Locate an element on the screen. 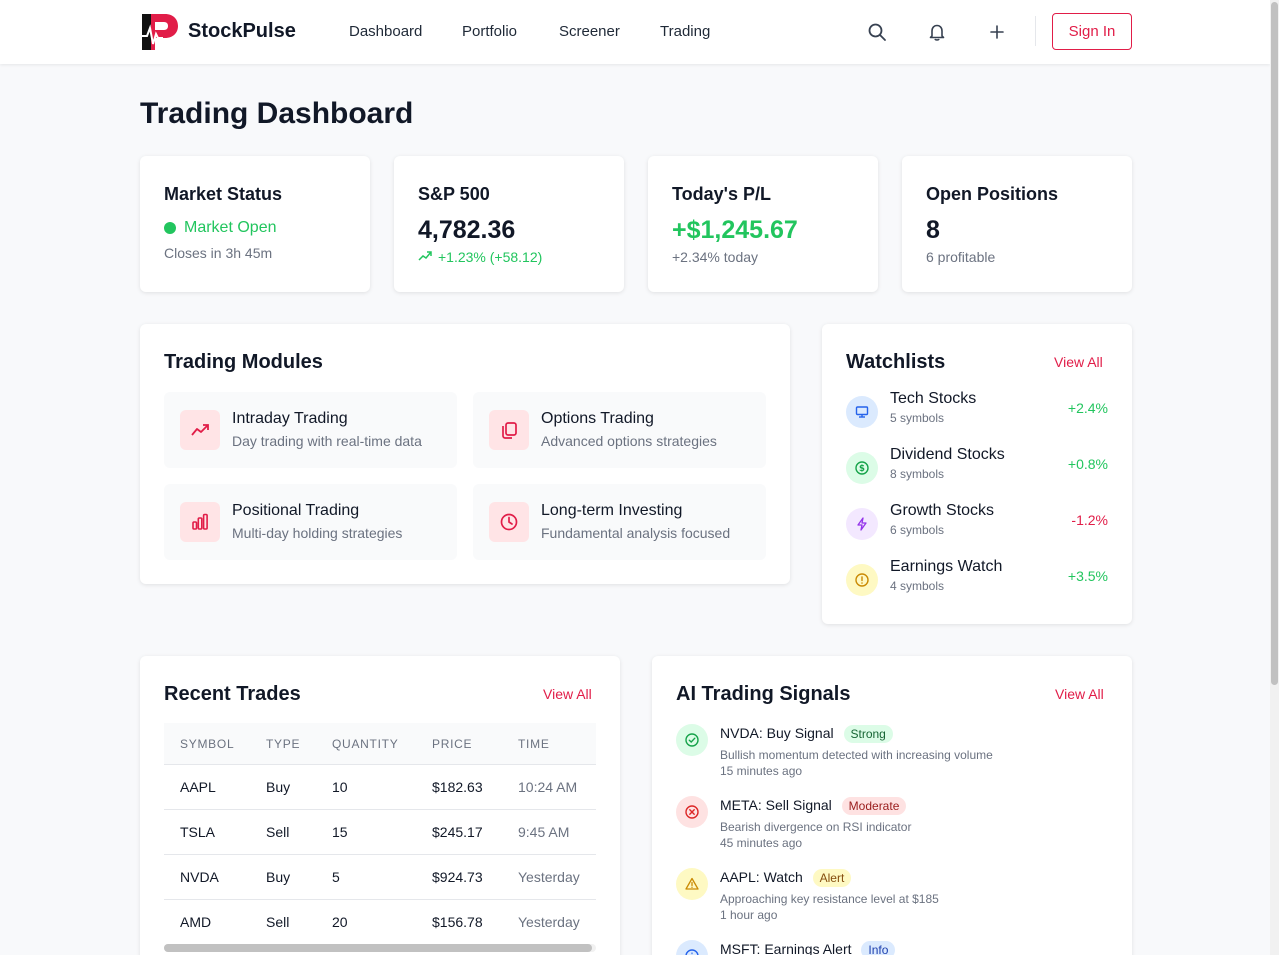 The height and width of the screenshot is (955, 1279). search-icon is located at coordinates (877, 32).